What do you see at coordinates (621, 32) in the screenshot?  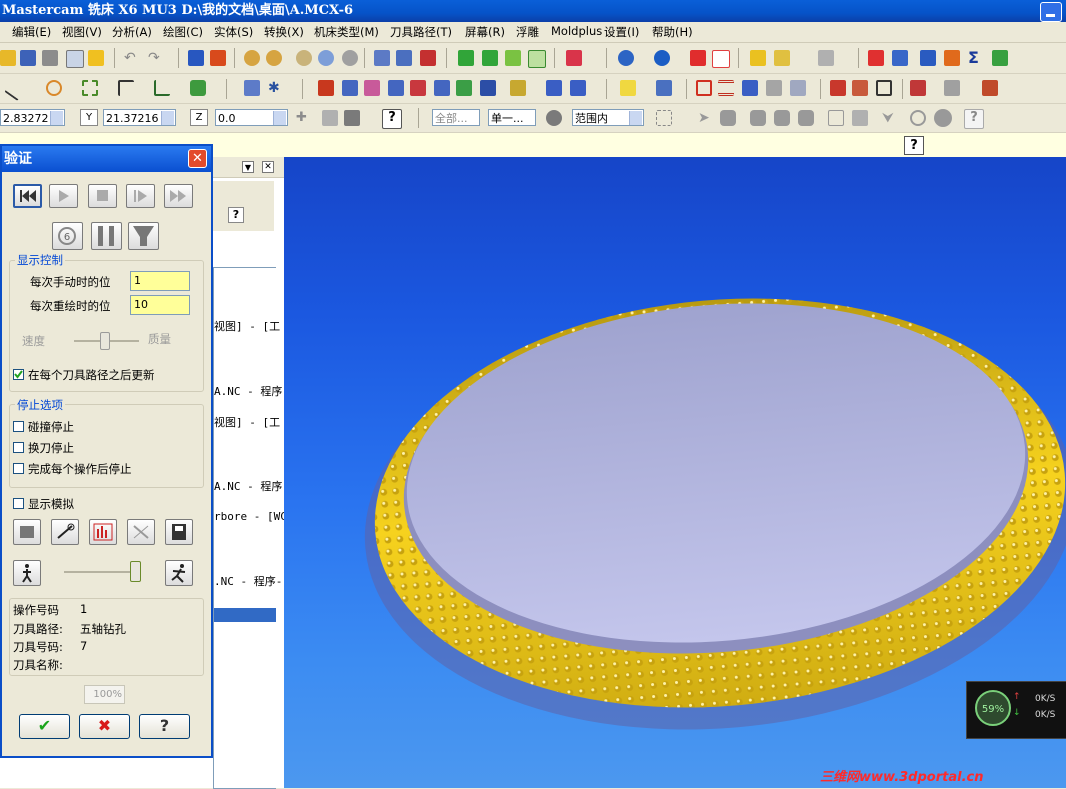 I see `menu-settings: 设置(I)` at bounding box center [621, 32].